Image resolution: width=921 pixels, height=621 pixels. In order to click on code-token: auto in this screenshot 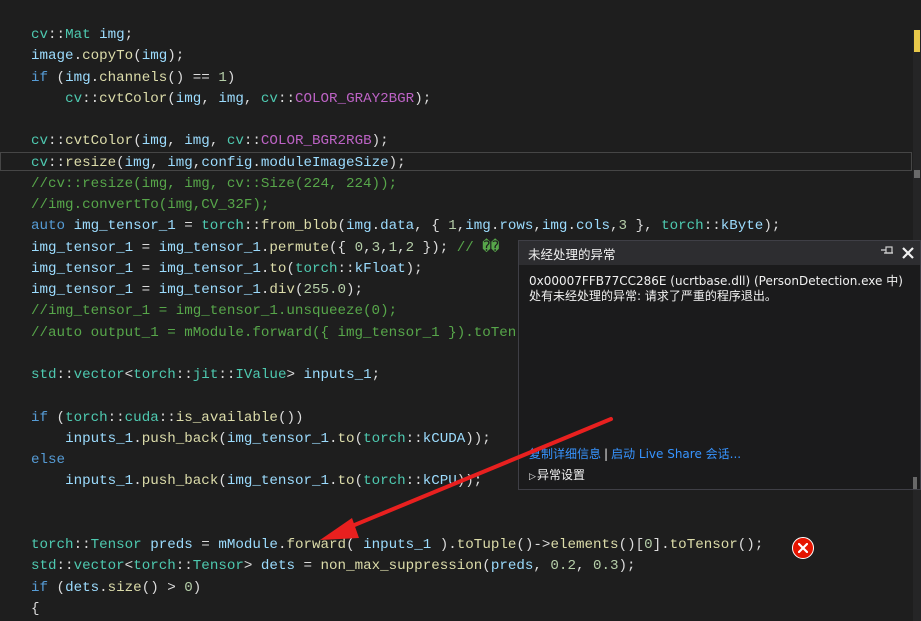, I will do `click(48, 226)`.